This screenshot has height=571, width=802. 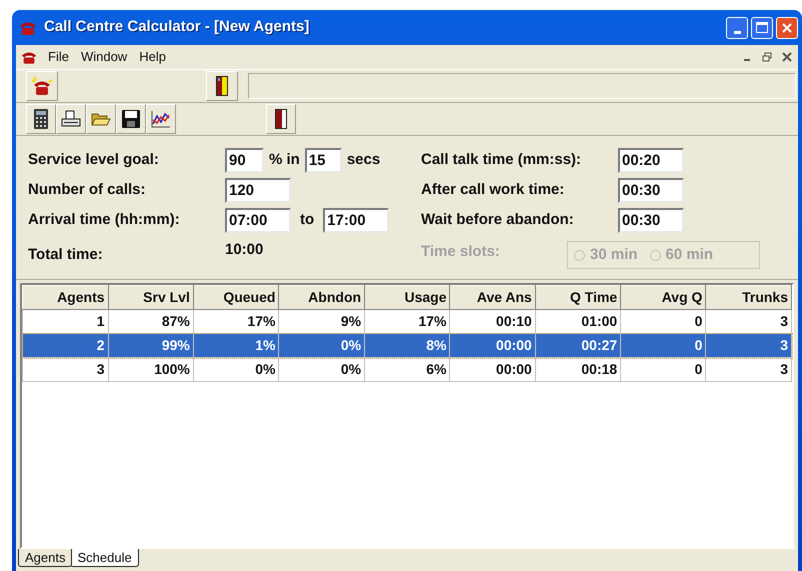 I want to click on table-cell: 00:18, so click(x=578, y=370).